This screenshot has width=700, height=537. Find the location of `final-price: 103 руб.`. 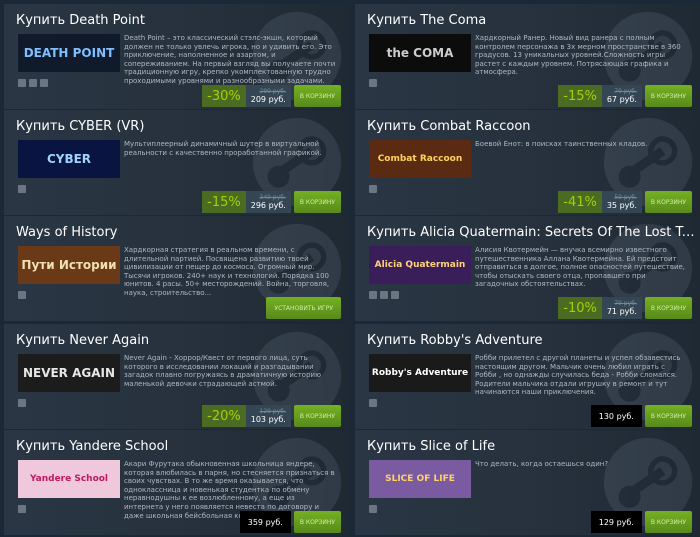

final-price: 103 руб. is located at coordinates (268, 419).